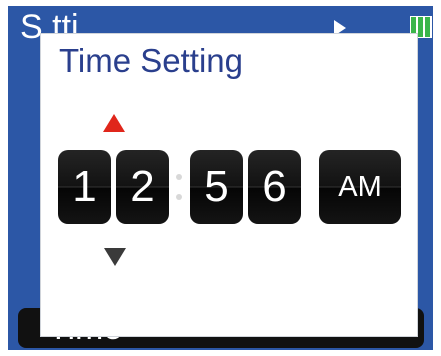 This screenshot has height=356, width=441. I want to click on dialog-title: Time Setting, so click(151, 60).